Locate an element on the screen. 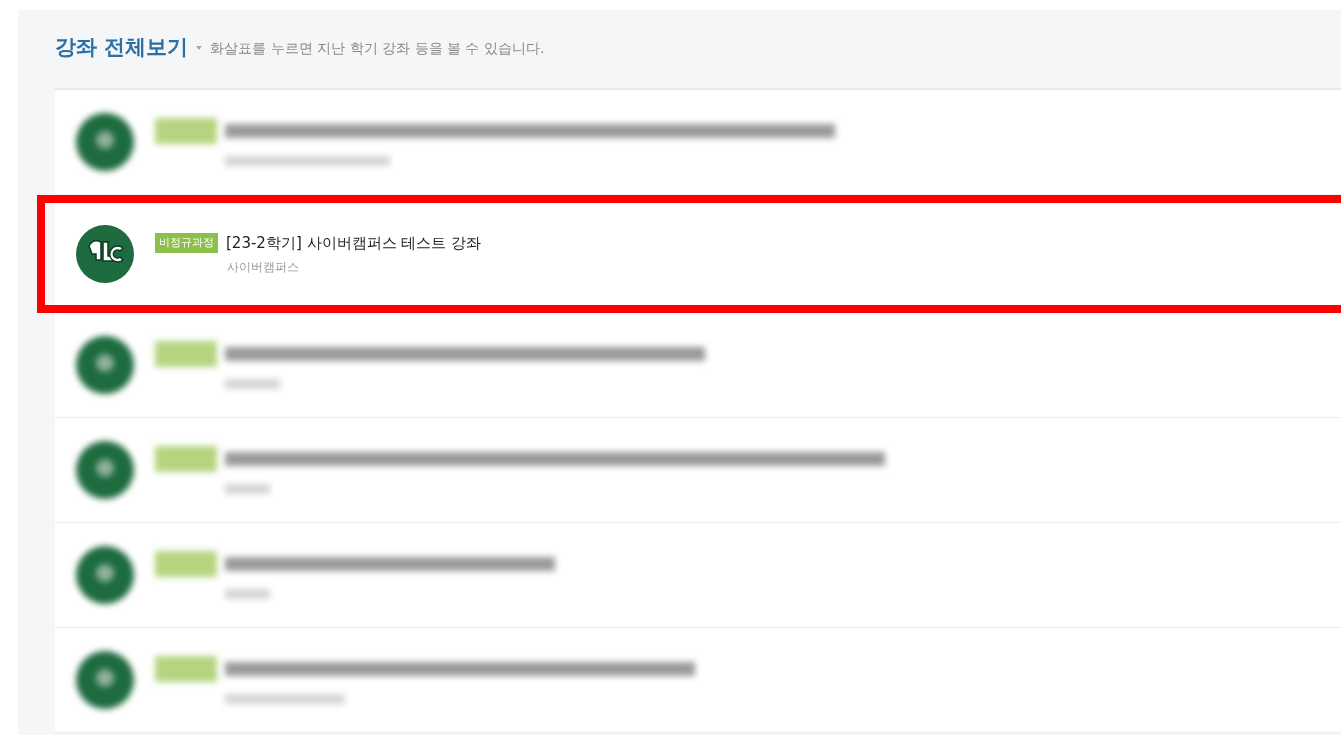  course-type-badge: 비정규과정 is located at coordinates (186, 243).